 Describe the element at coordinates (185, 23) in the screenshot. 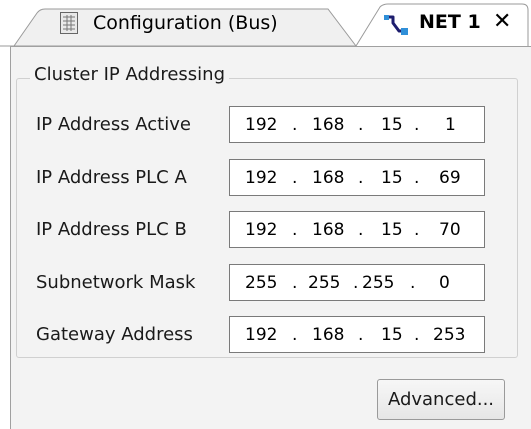

I see `tab-configuration-label: Configuration (Bus)` at that location.